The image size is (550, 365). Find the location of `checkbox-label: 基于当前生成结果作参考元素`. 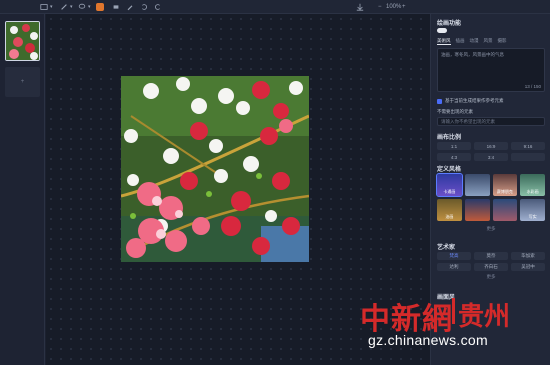

checkbox-label: 基于当前生成结果作参考元素 is located at coordinates (474, 100).